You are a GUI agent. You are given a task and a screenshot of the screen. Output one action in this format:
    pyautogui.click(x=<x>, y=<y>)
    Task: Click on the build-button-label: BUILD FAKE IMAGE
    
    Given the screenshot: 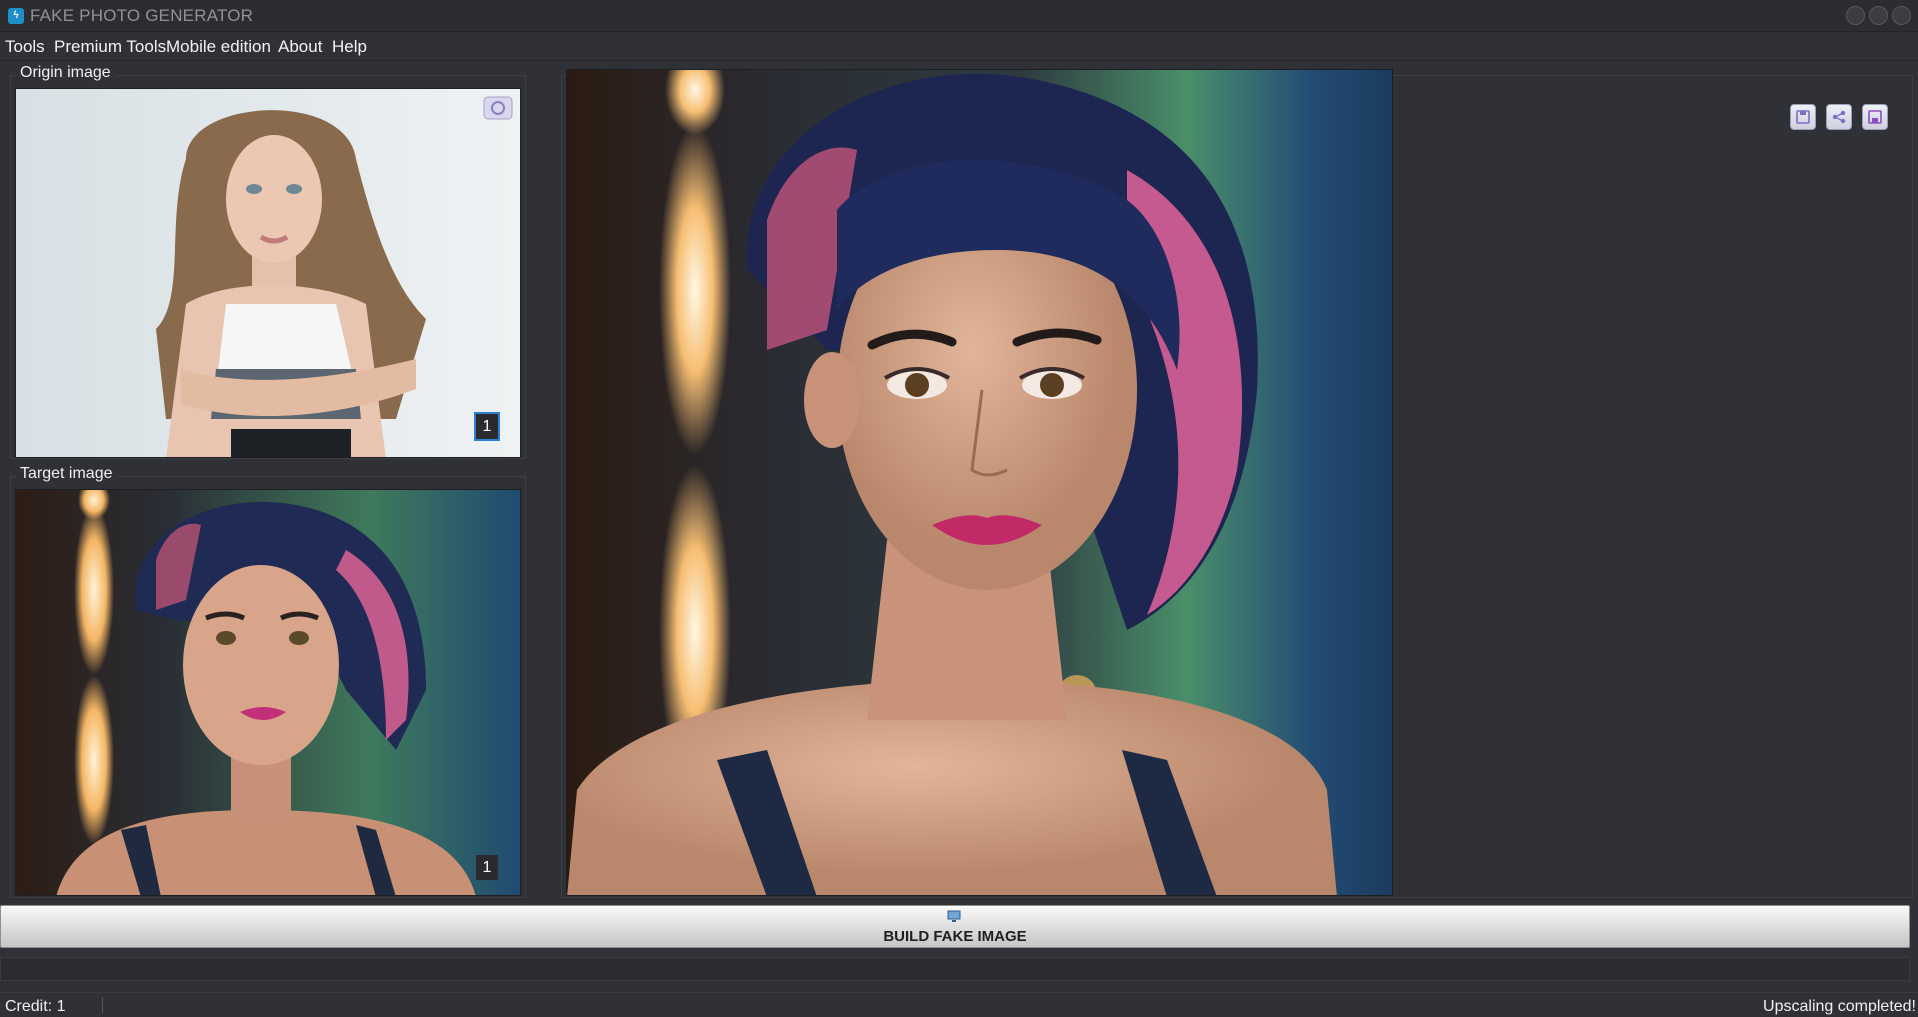 What is the action you would take?
    pyautogui.click(x=955, y=936)
    